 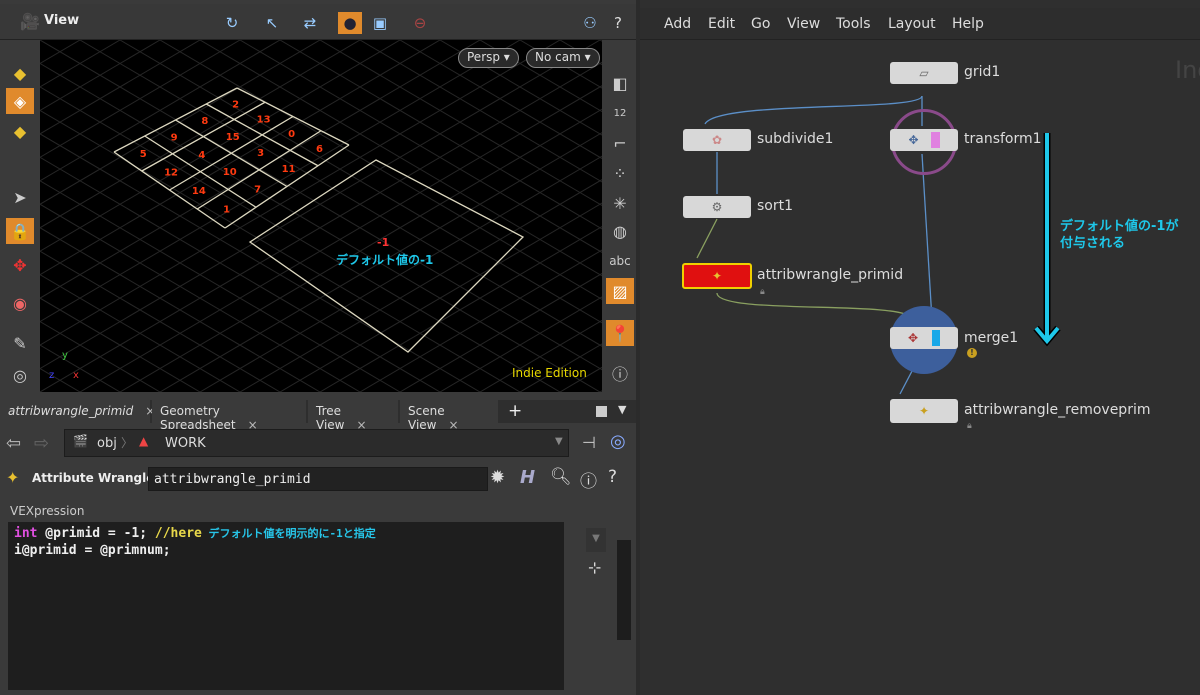 I want to click on lock-icon: 🔒︎, so click(x=762, y=292).